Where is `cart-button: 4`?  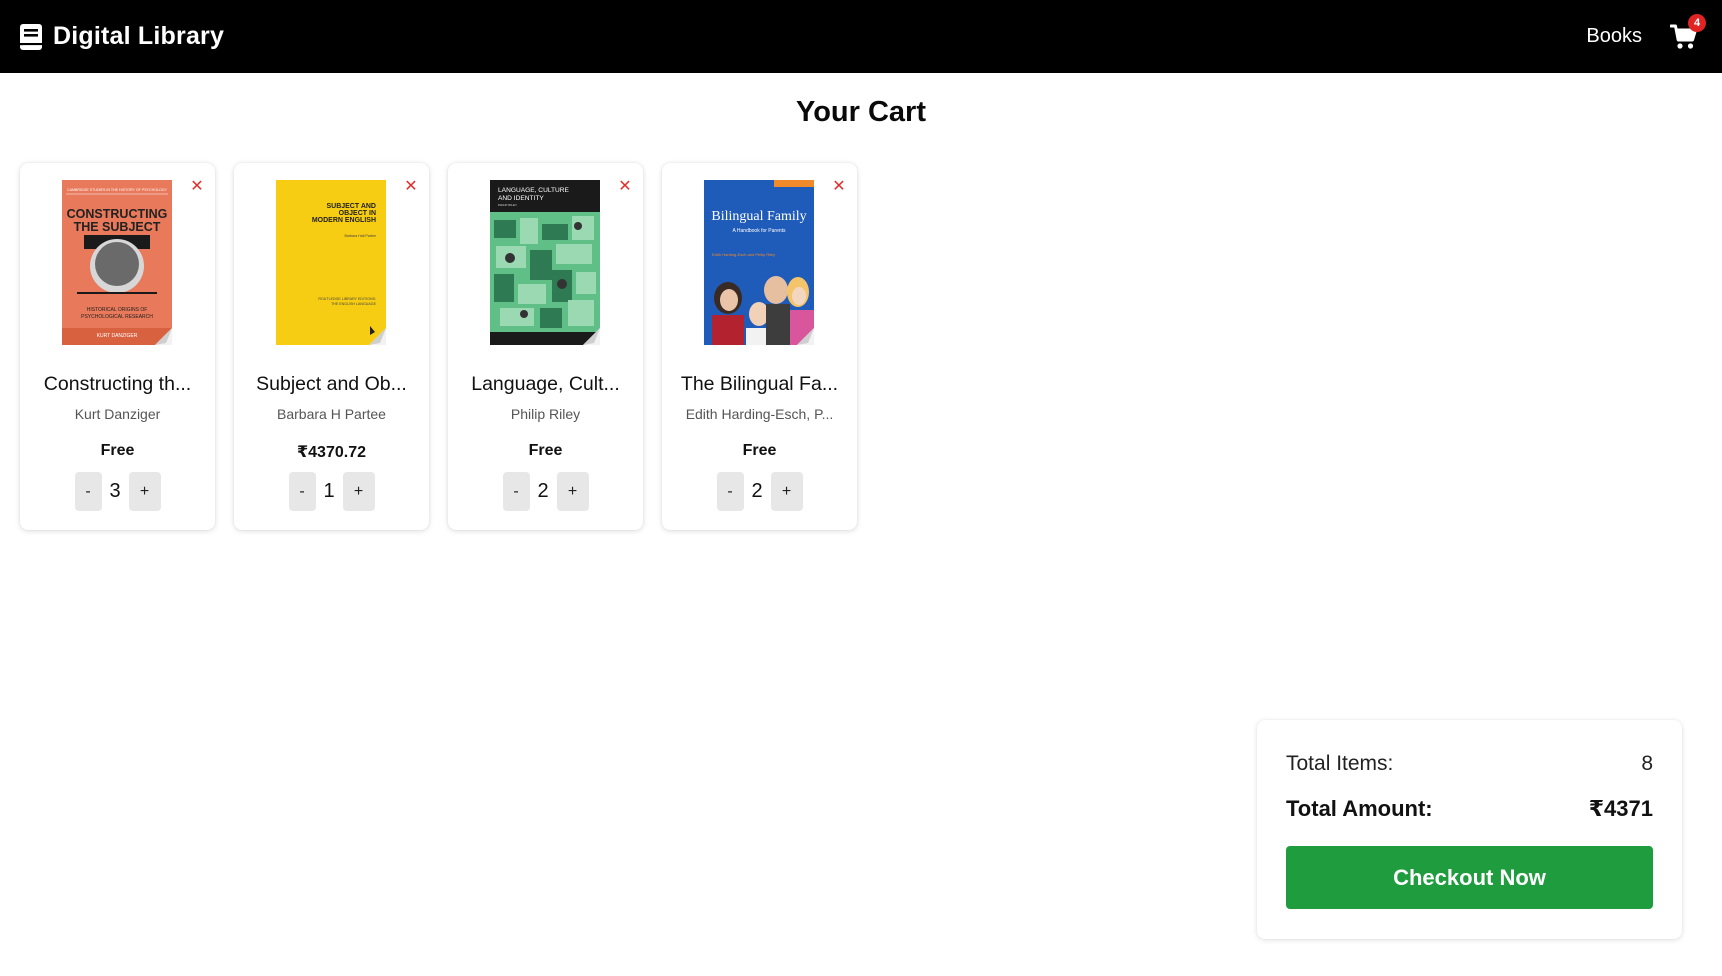
cart-button: 4 is located at coordinates (1687, 32).